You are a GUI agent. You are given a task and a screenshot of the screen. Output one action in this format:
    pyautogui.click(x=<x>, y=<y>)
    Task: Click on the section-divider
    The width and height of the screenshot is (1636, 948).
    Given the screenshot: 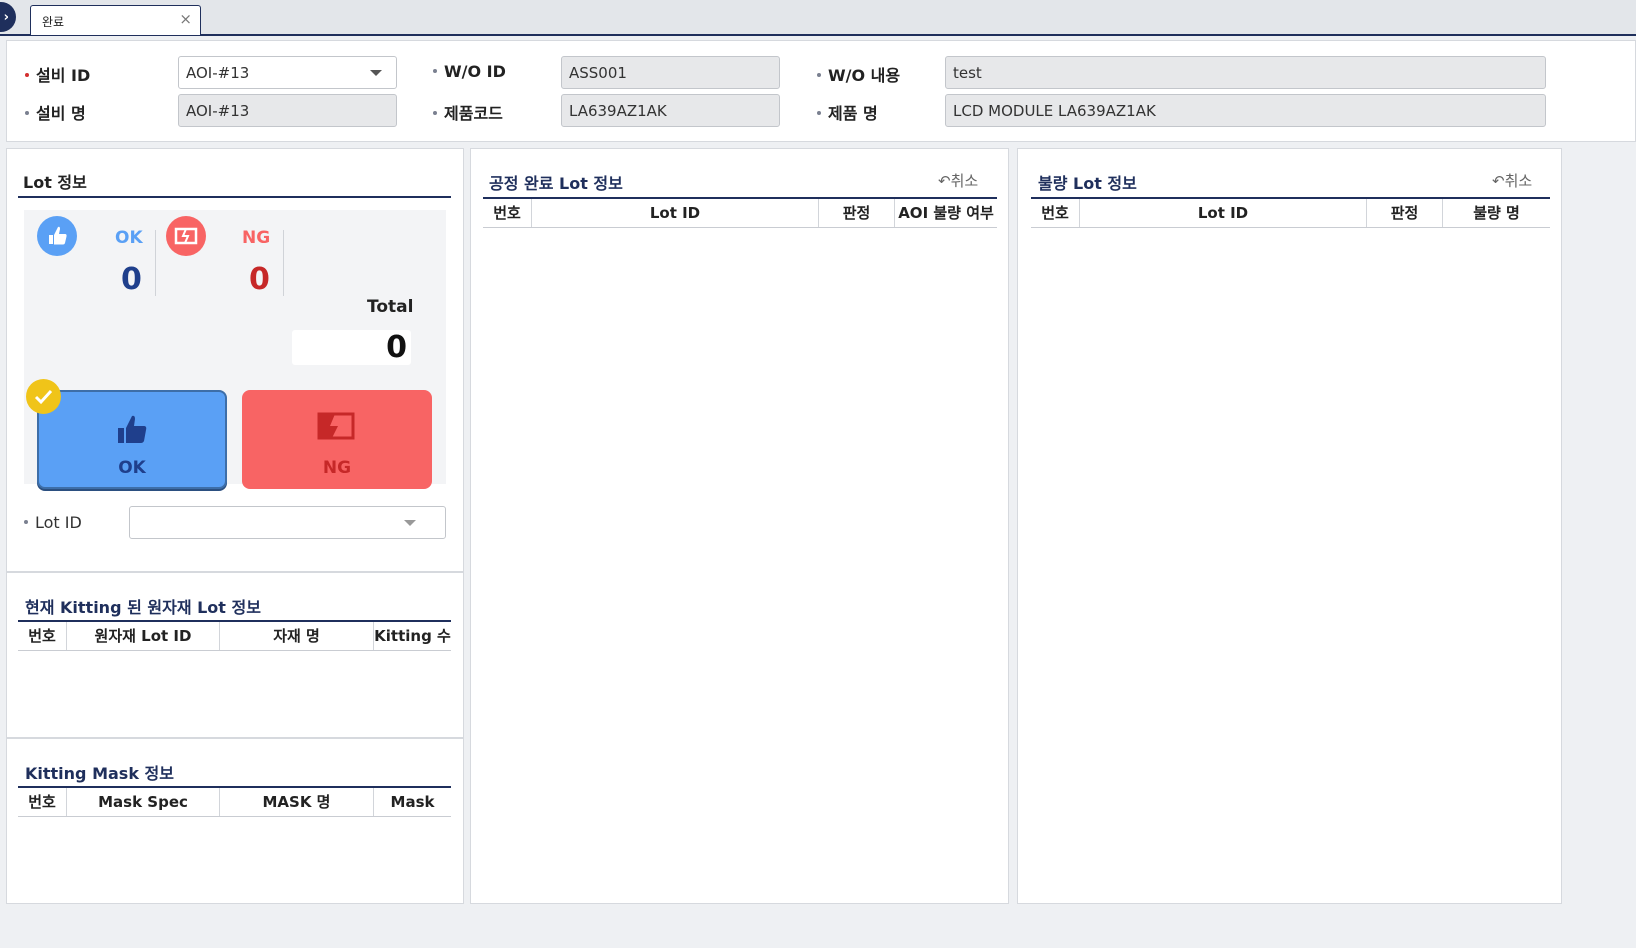 What is the action you would take?
    pyautogui.click(x=234, y=197)
    